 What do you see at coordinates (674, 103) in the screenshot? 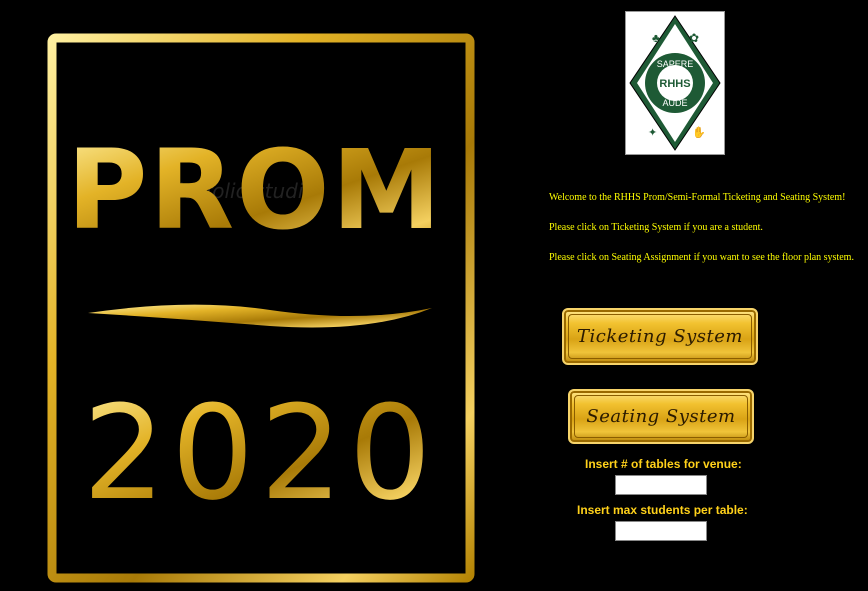
I see `crest-bottom-text: AUDE` at bounding box center [674, 103].